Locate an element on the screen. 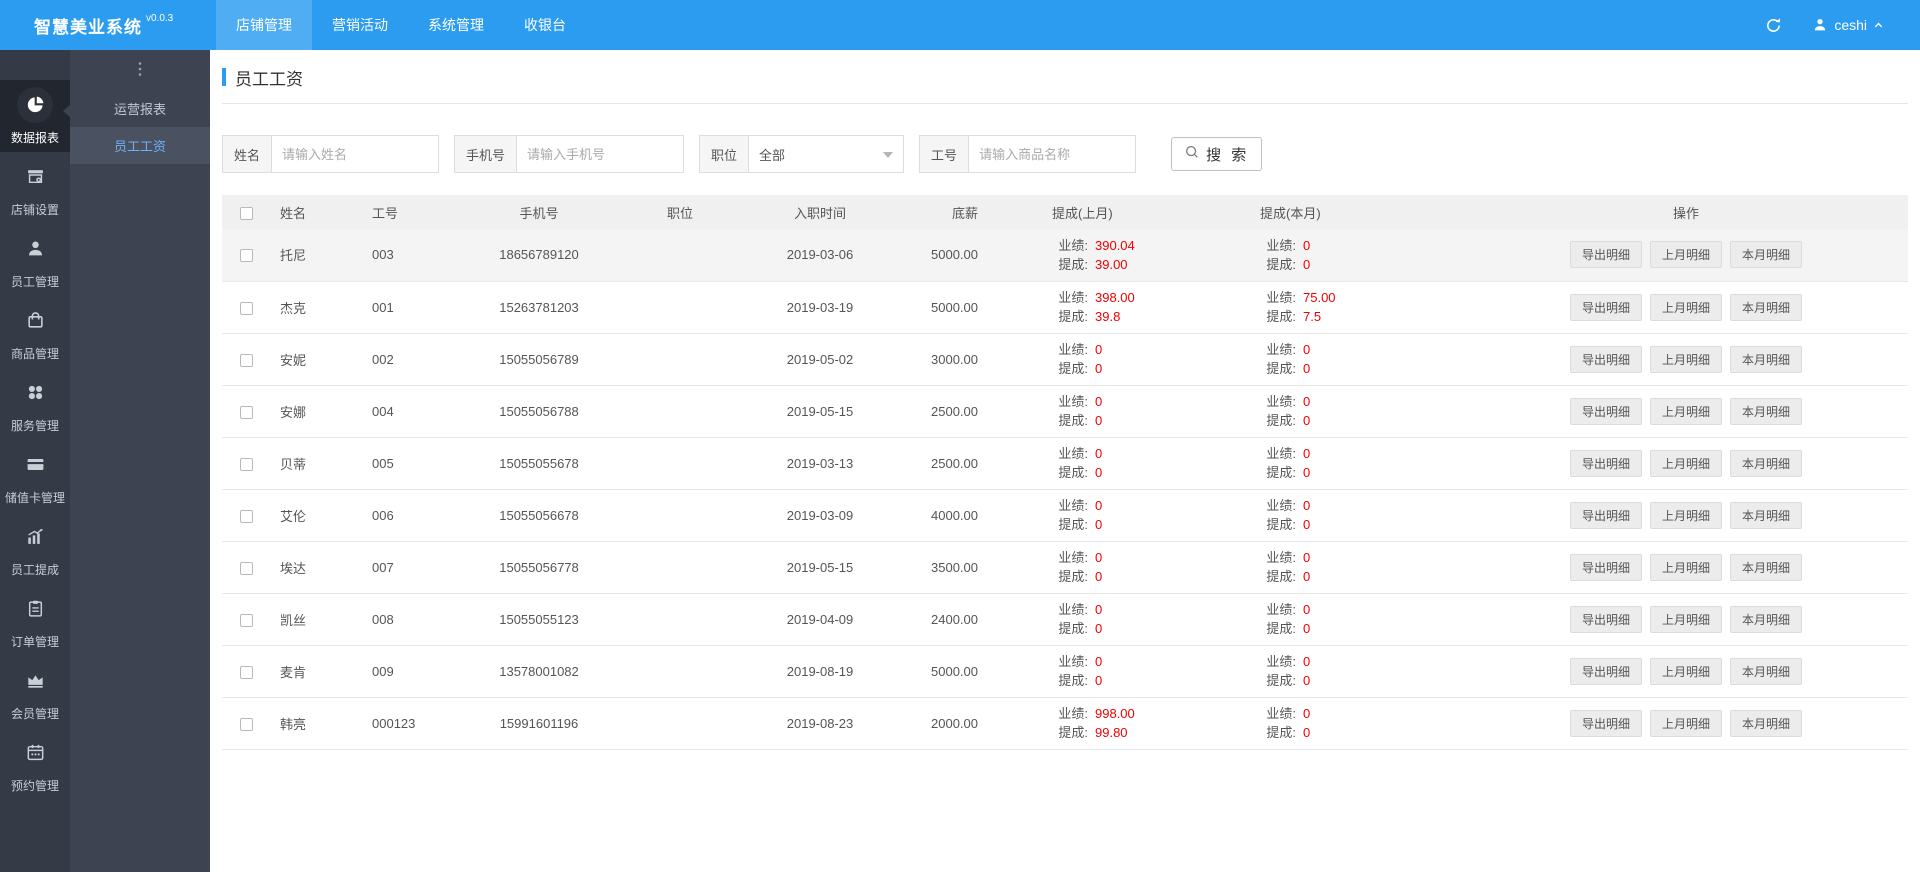 This screenshot has height=872, width=1920. dots-vertical-icon is located at coordinates (140, 69).